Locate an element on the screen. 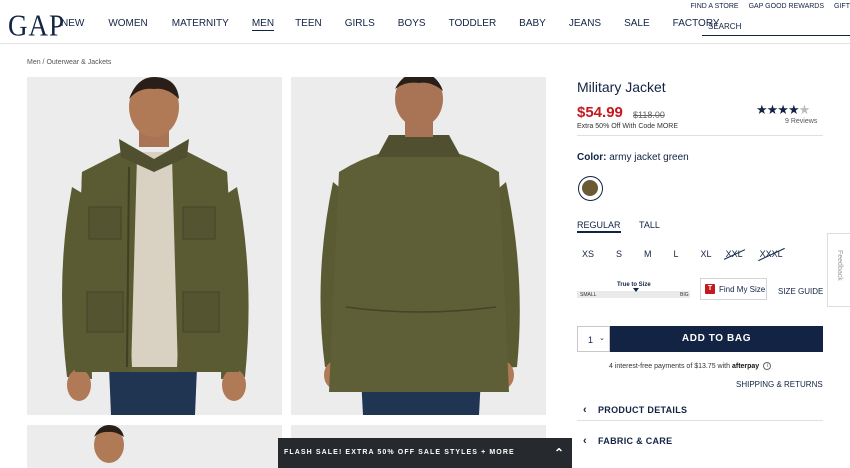  product-title: Military Jacket is located at coordinates (621, 87).